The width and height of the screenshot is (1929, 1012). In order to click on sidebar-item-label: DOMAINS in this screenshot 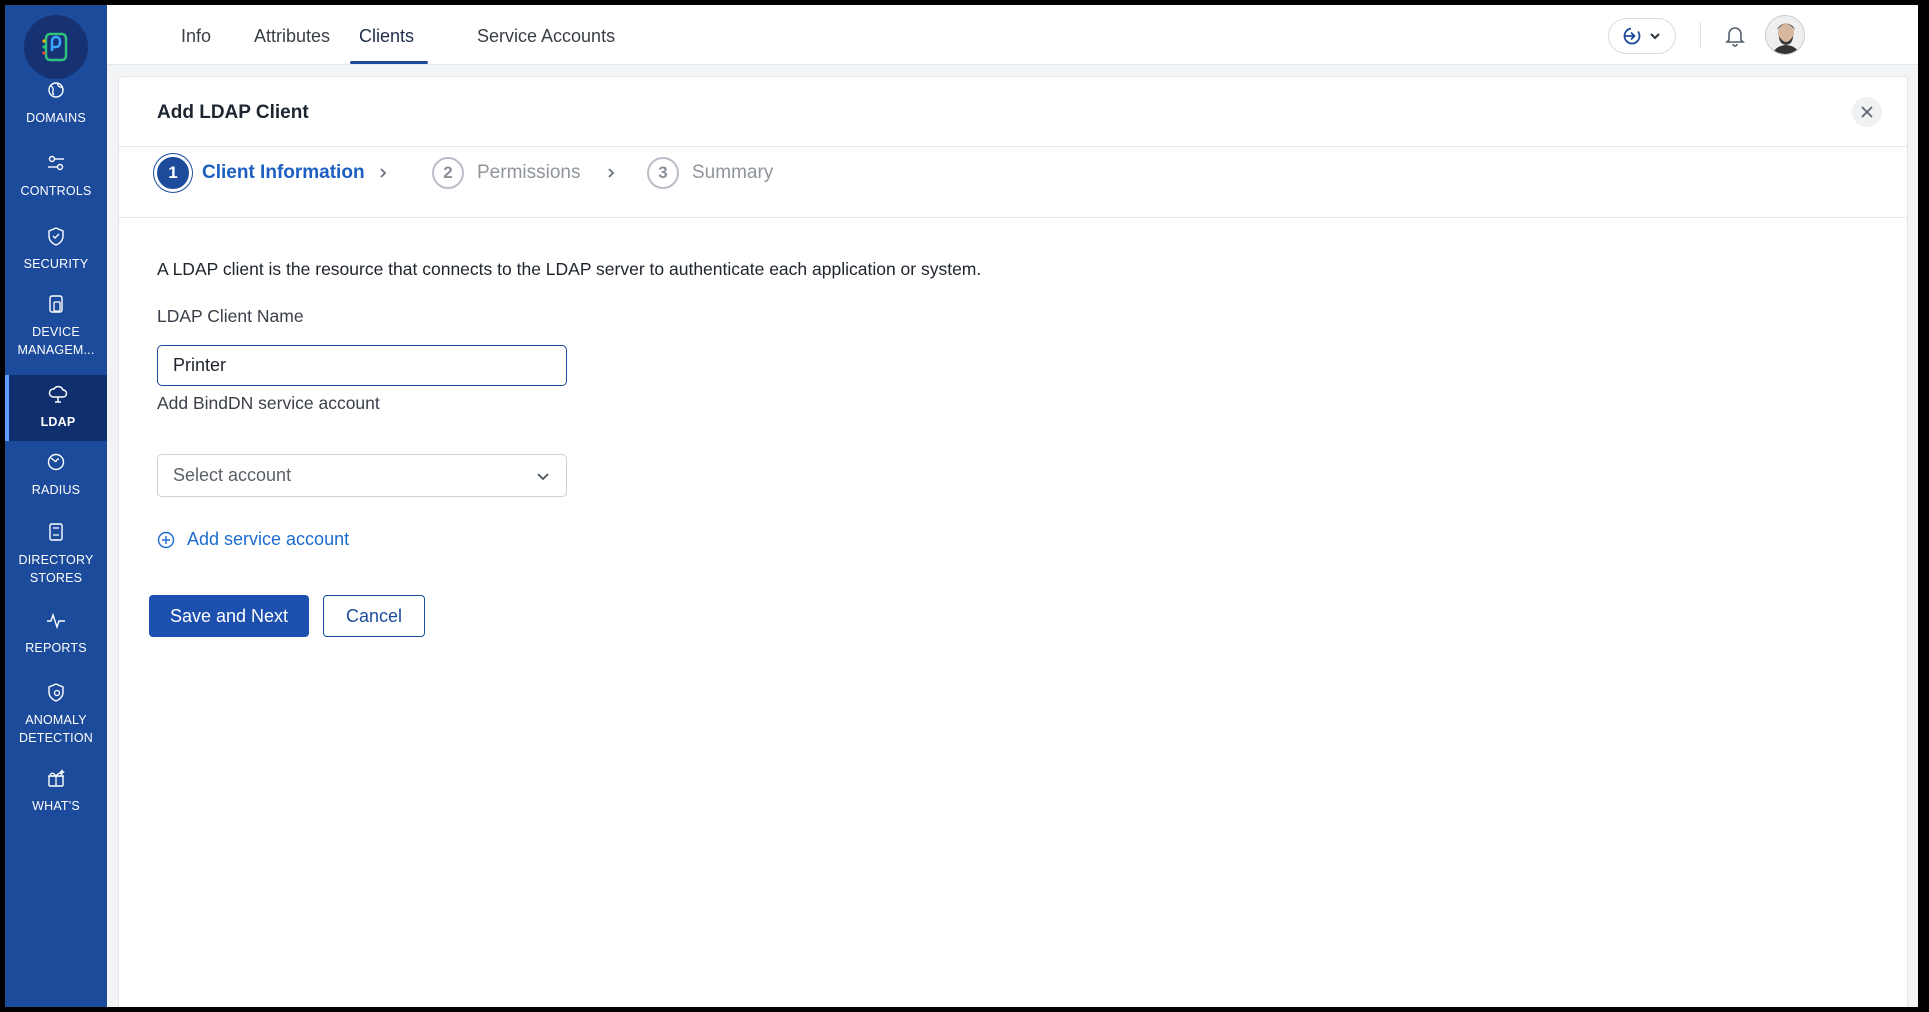, I will do `click(56, 118)`.